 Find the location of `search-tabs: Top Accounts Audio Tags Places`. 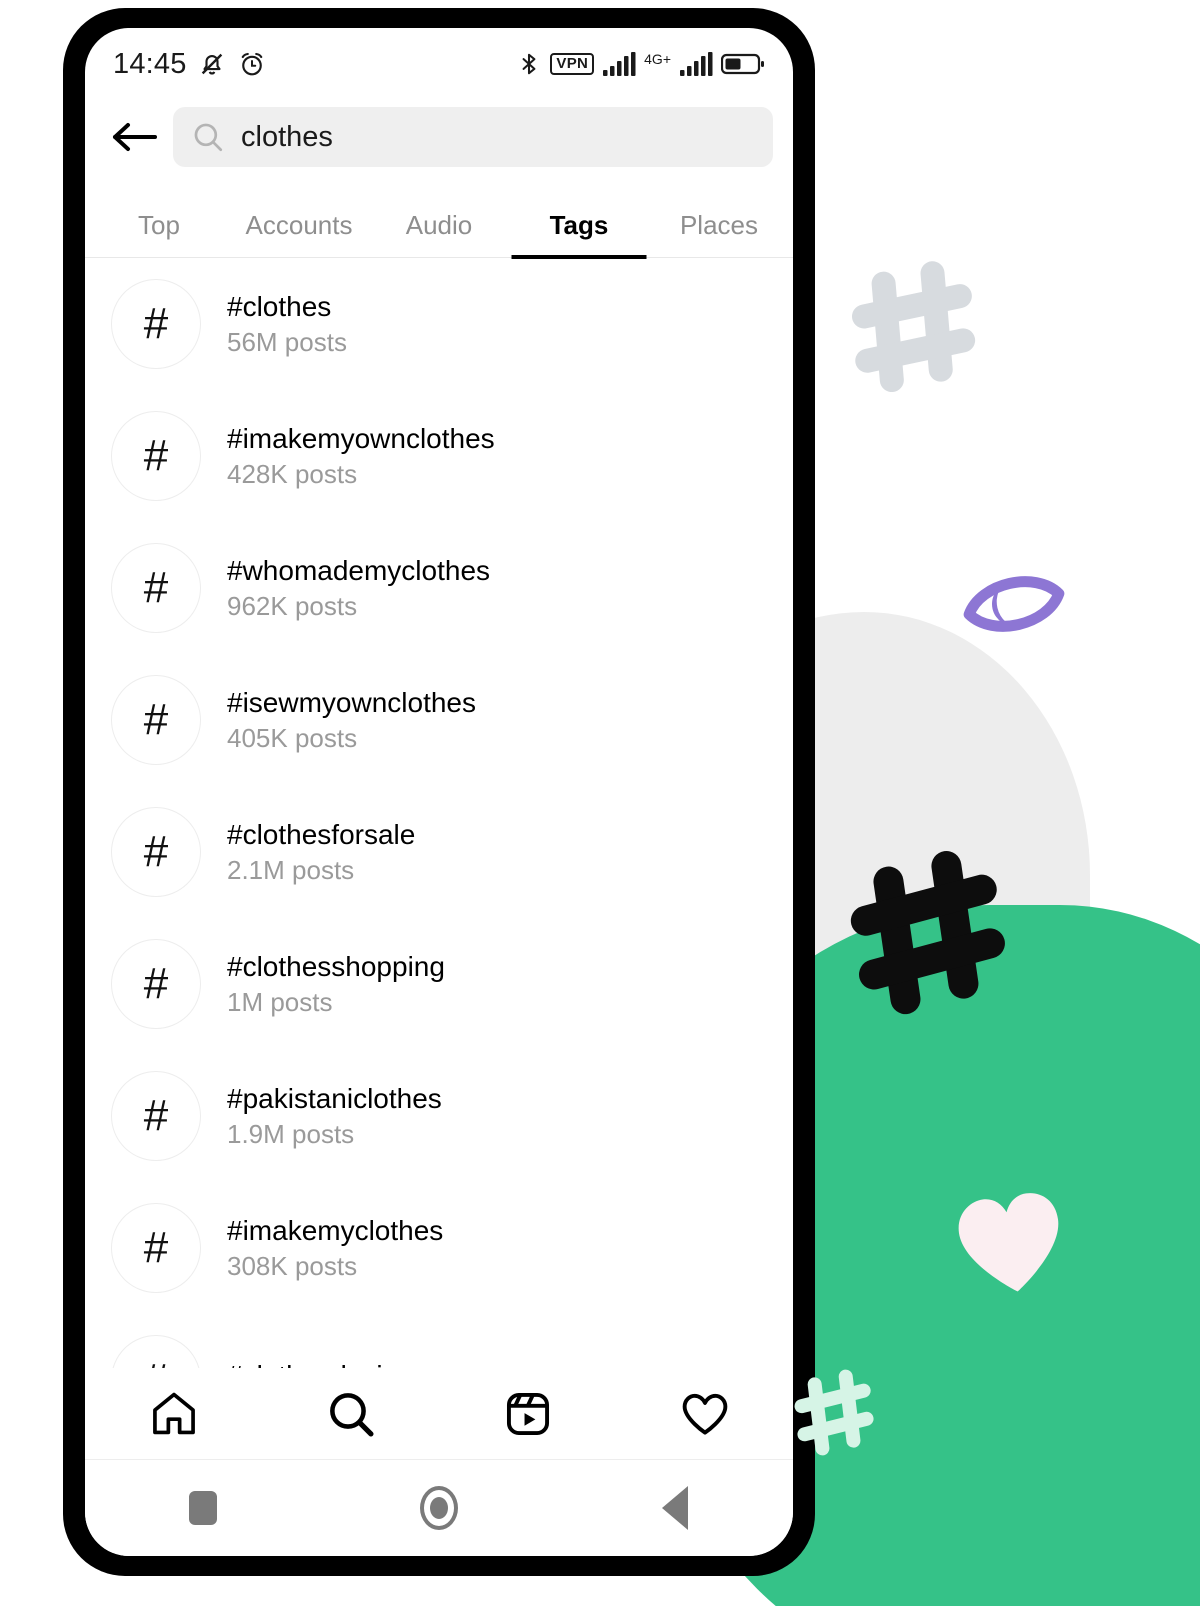

search-tabs: Top Accounts Audio Tags Places is located at coordinates (439, 221).